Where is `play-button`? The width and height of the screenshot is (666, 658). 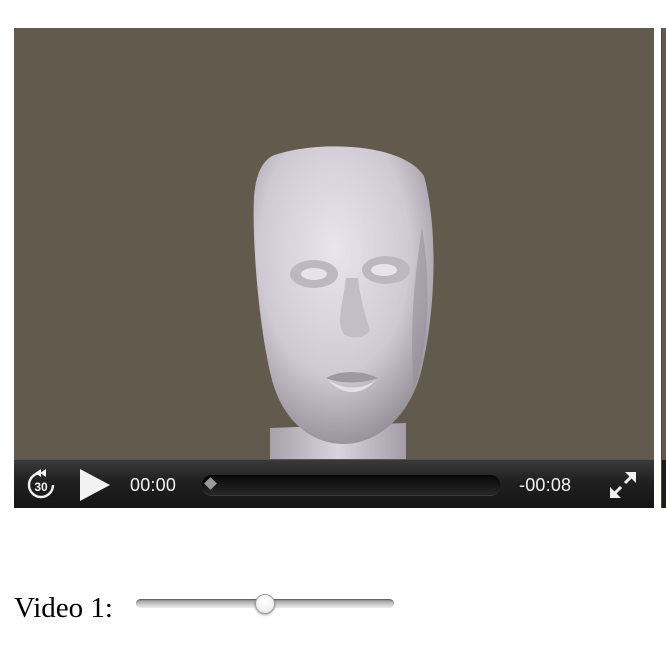
play-button is located at coordinates (94, 485).